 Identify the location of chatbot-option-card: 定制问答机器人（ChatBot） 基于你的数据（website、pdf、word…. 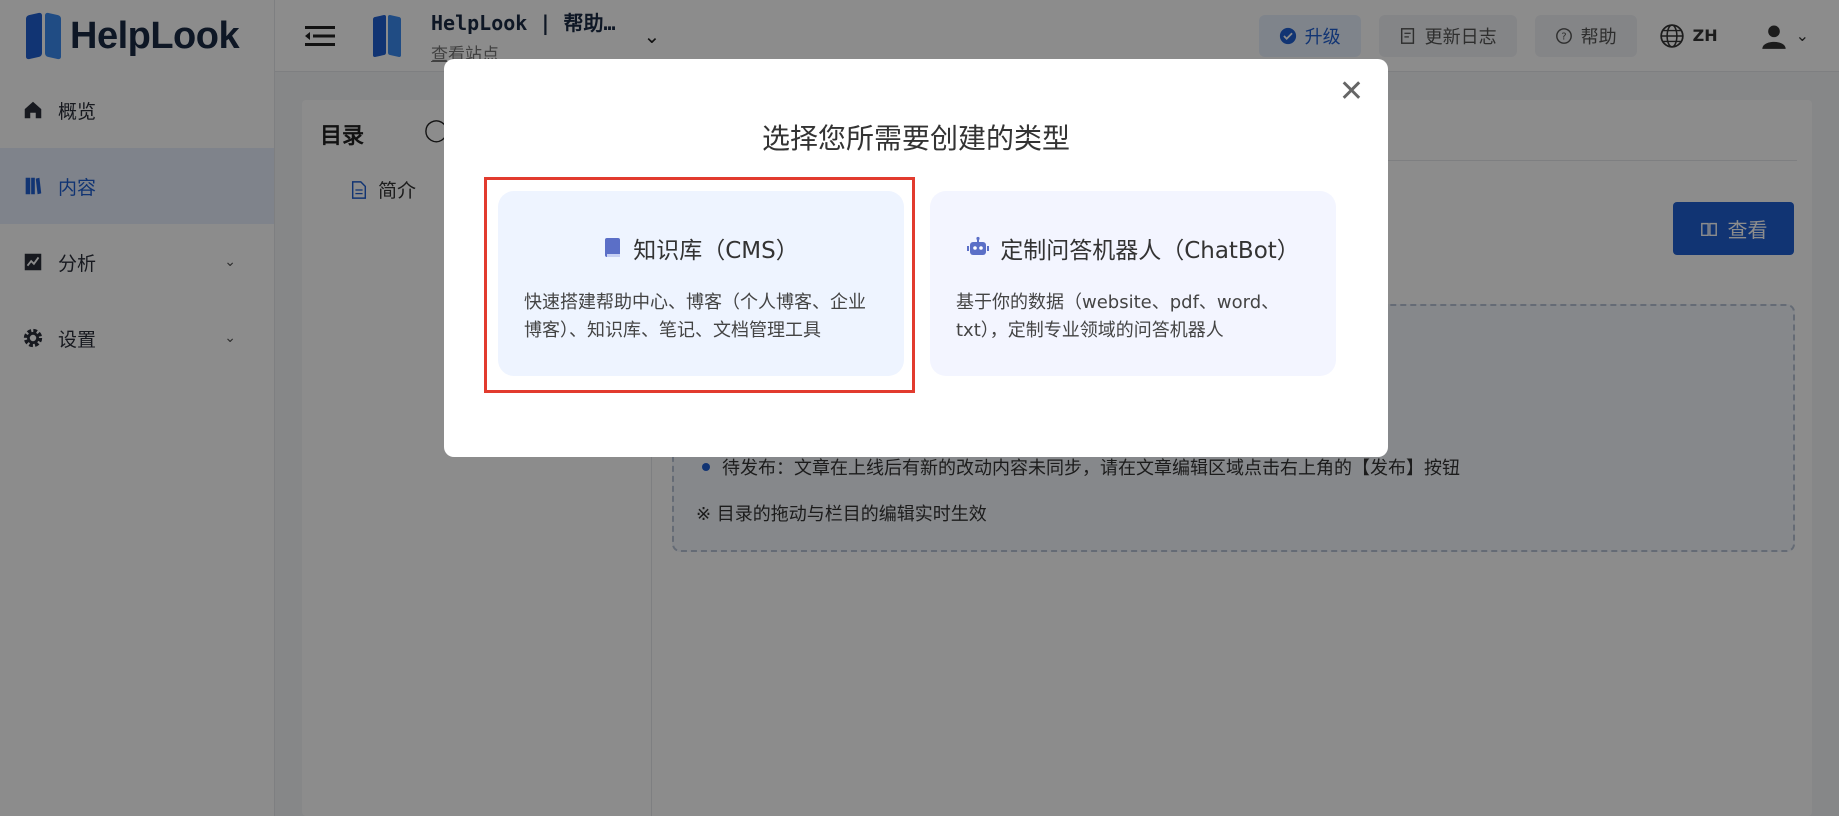
(1133, 283).